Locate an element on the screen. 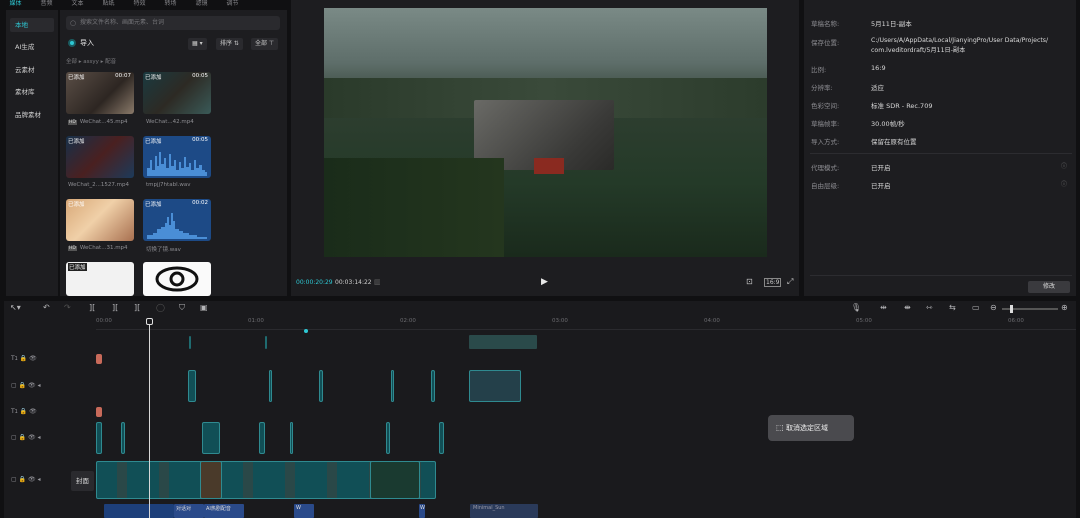  audio-clip: AI热剧配音 is located at coordinates (224, 511).